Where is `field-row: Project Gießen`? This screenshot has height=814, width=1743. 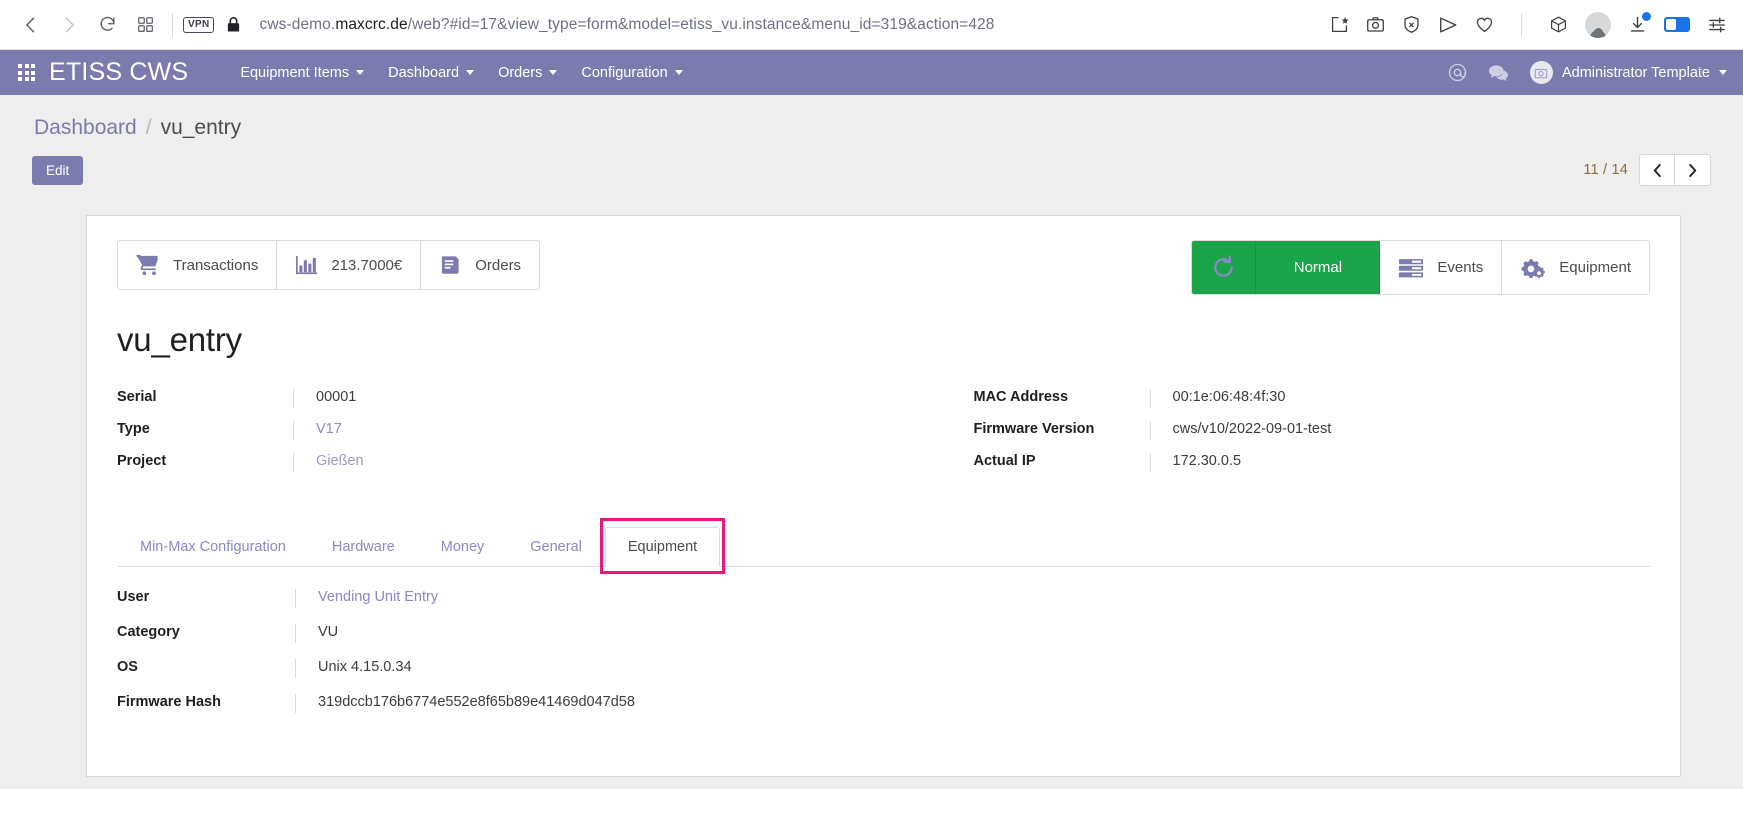 field-row: Project Gießen is located at coordinates (500, 462).